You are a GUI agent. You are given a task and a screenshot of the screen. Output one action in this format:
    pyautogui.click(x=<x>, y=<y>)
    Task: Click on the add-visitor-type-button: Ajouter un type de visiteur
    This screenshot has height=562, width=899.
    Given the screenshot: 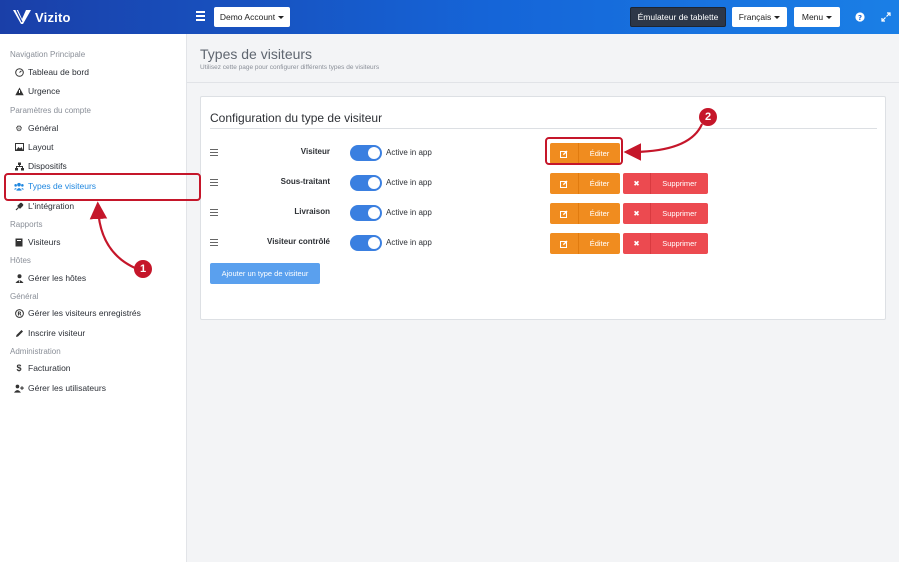 What is the action you would take?
    pyautogui.click(x=265, y=273)
    